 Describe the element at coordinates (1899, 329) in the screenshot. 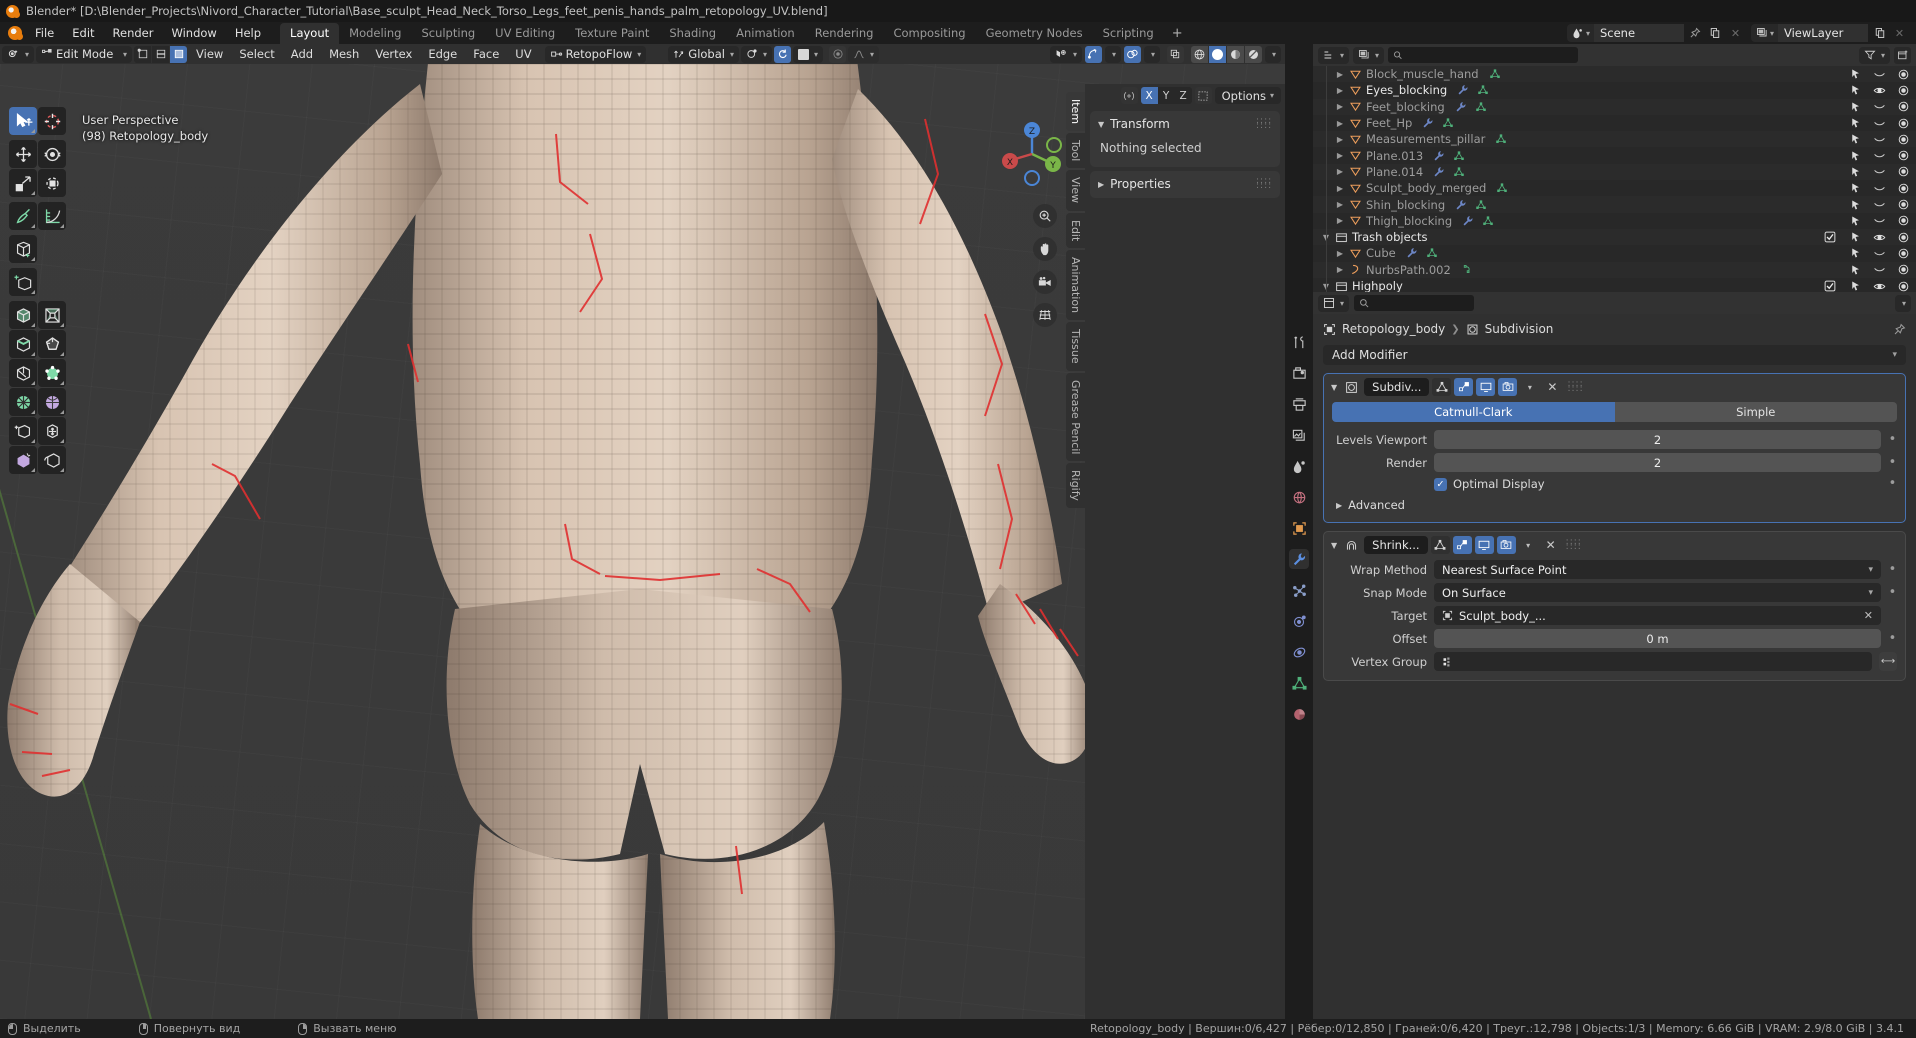

I see `pin-properties-icon` at that location.